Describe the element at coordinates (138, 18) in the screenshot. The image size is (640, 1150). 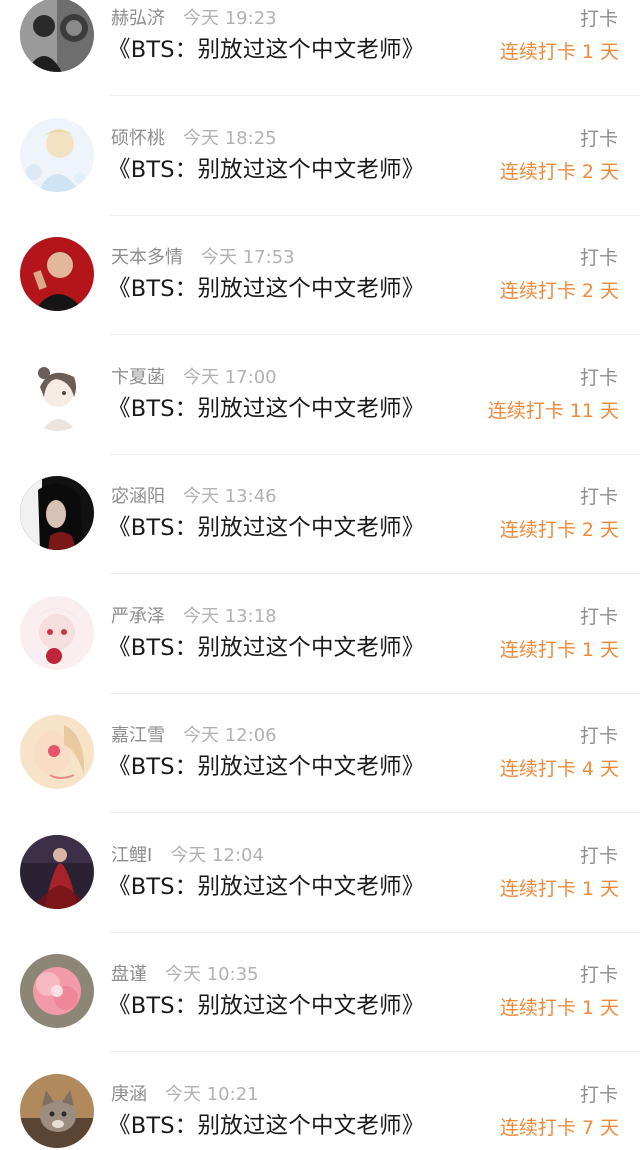
I see `username: 赫弘济` at that location.